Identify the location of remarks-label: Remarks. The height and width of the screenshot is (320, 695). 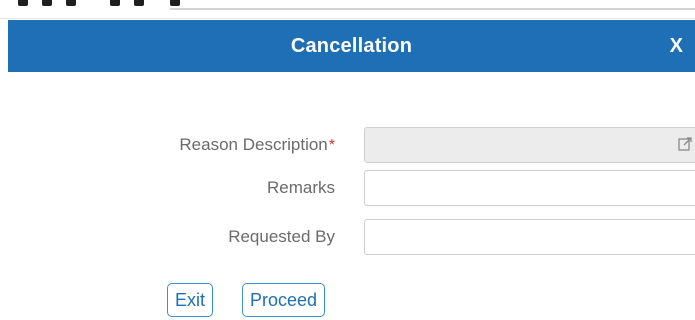
(300, 187).